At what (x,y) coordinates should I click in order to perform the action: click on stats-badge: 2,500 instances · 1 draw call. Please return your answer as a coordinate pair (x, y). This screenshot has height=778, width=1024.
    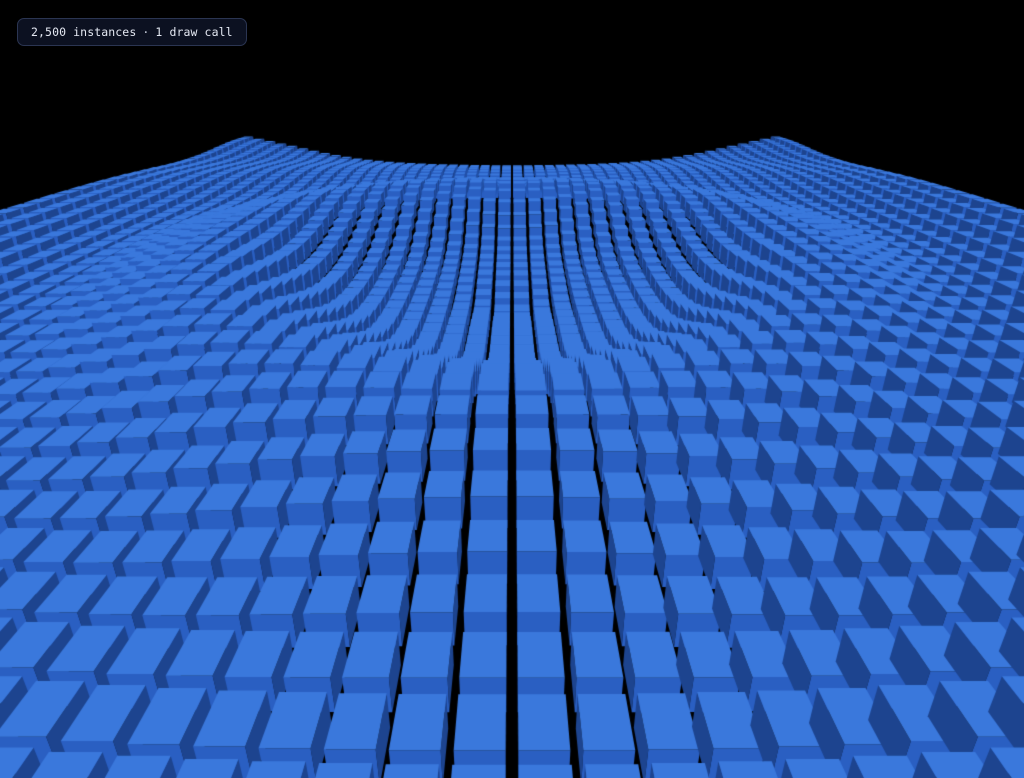
    Looking at the image, I should click on (132, 32).